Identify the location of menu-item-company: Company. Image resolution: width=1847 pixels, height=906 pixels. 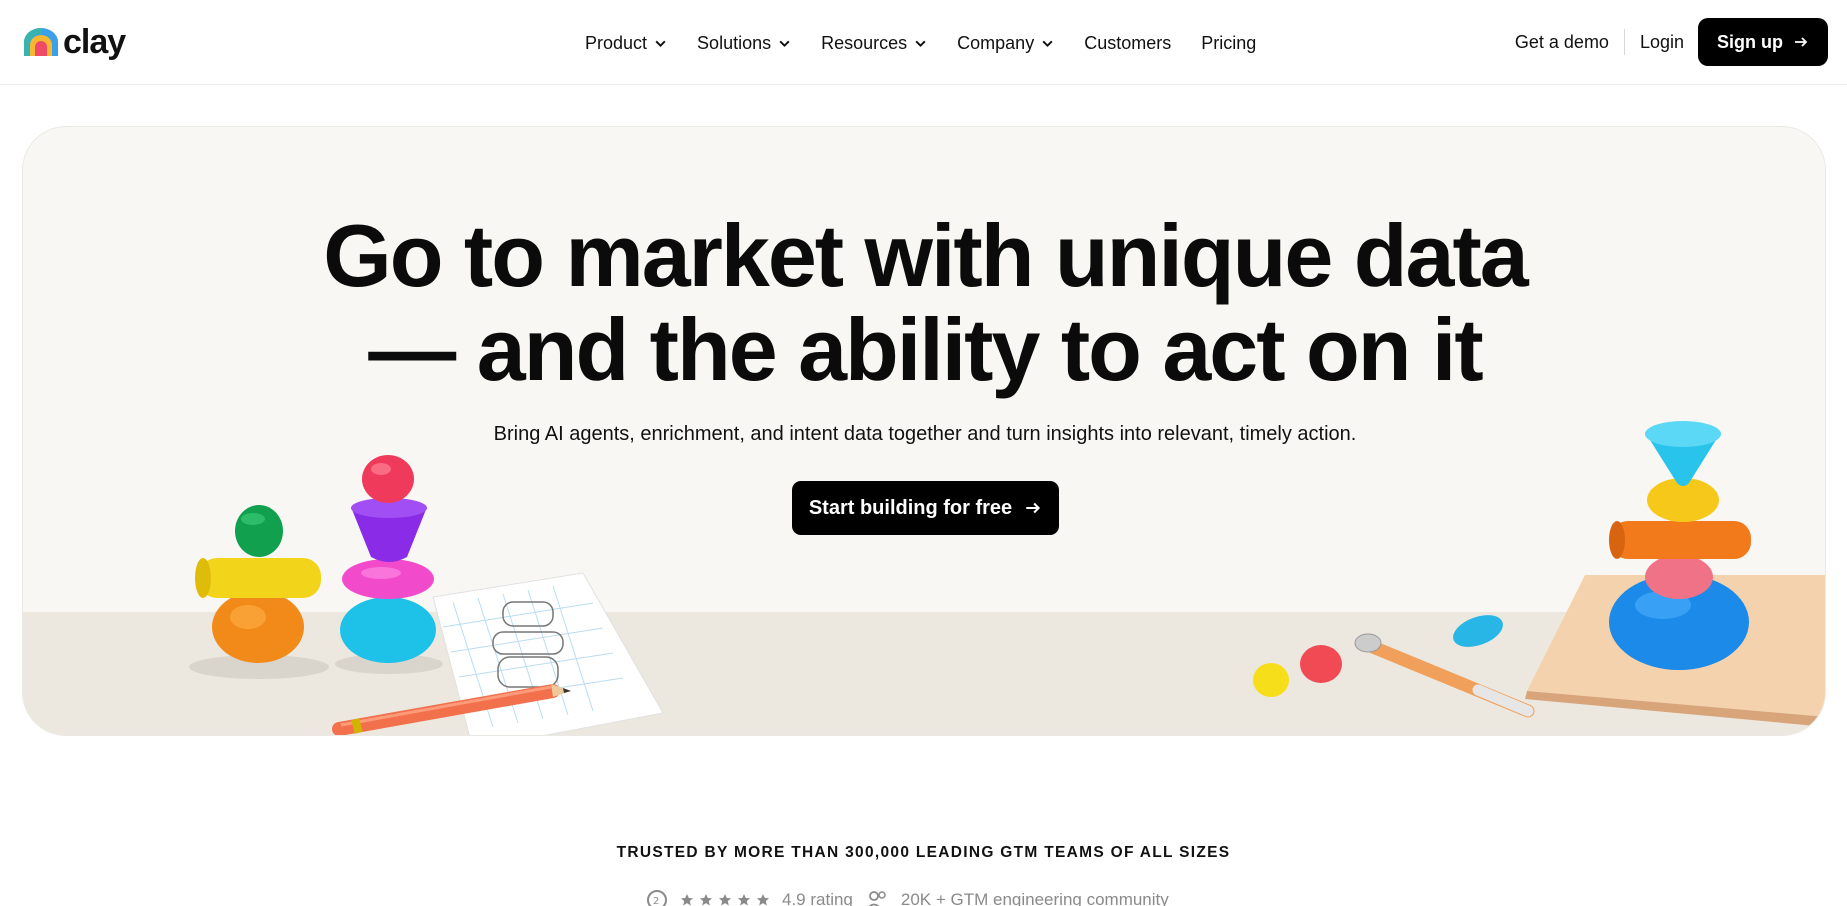
(1005, 43).